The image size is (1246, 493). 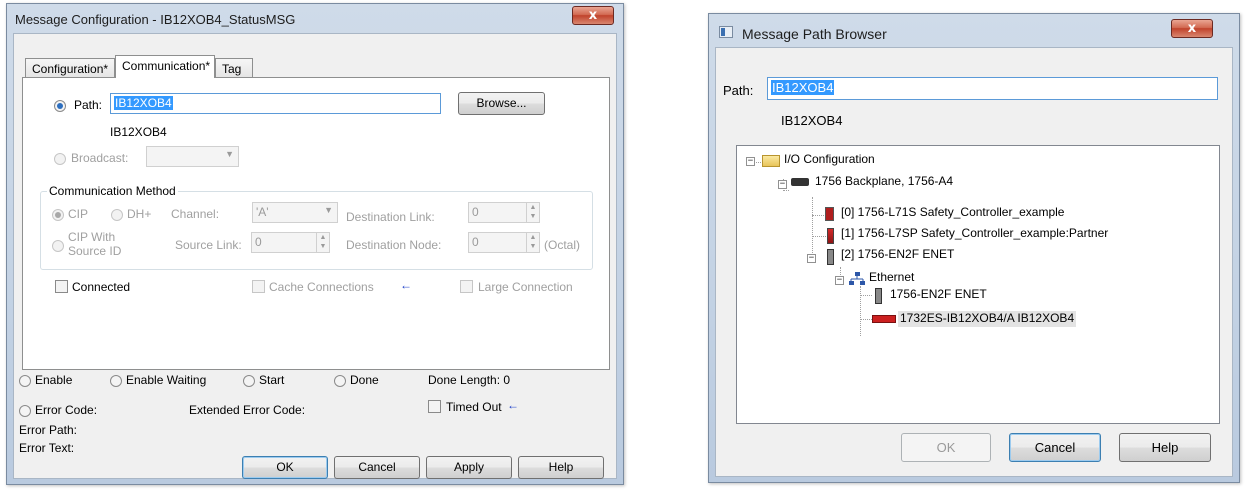 I want to click on source-link-stepper: 0 ▲ ▼, so click(x=290, y=242).